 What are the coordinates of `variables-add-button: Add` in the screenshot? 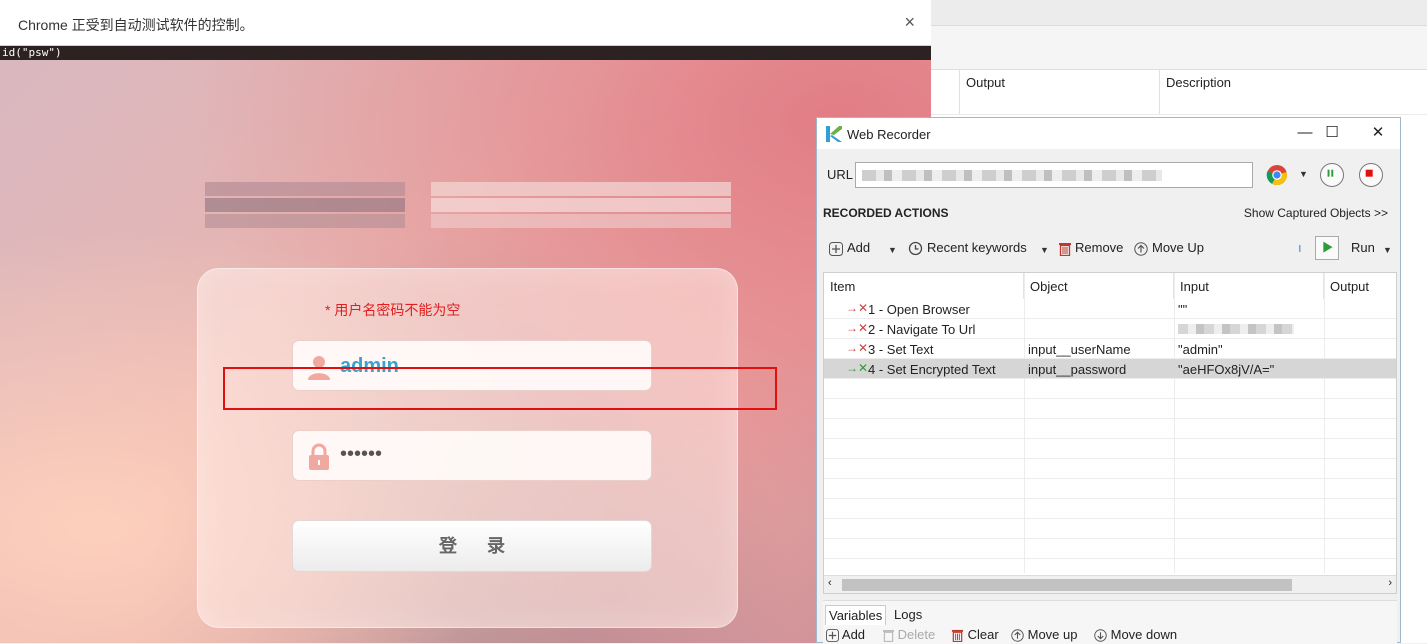 It's located at (846, 635).